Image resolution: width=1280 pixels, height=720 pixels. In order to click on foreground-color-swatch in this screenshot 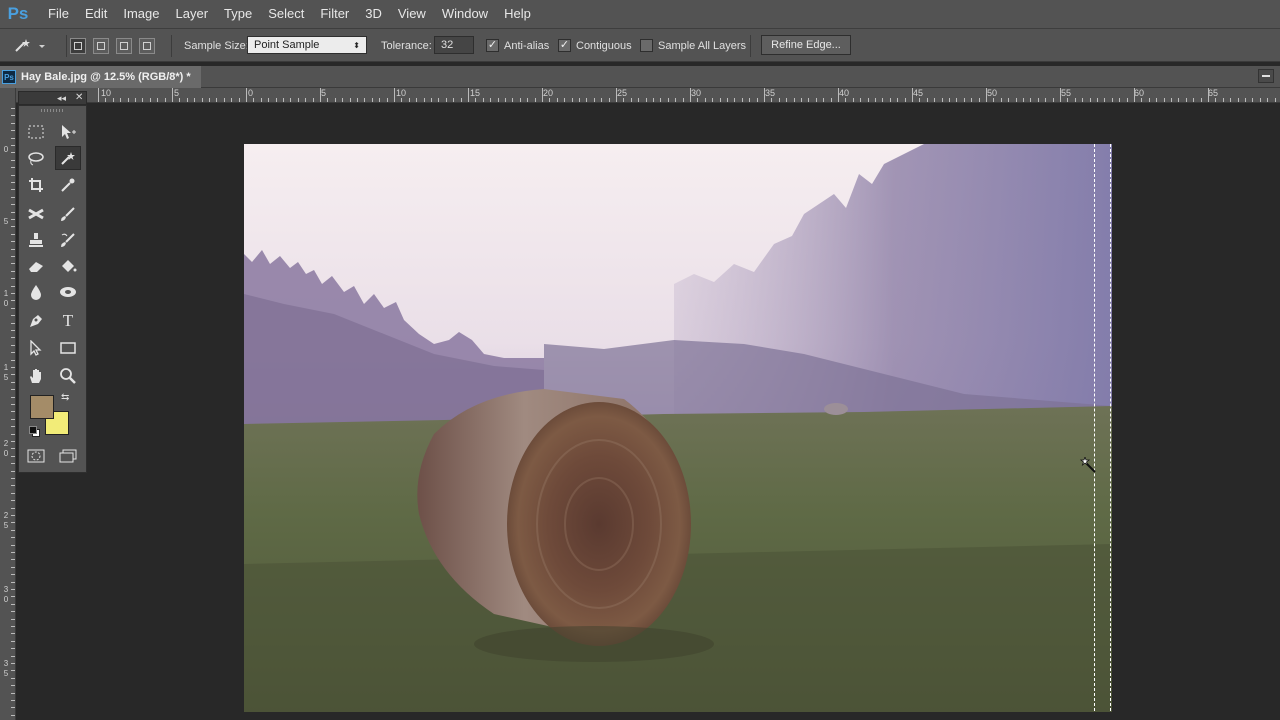, I will do `click(42, 407)`.